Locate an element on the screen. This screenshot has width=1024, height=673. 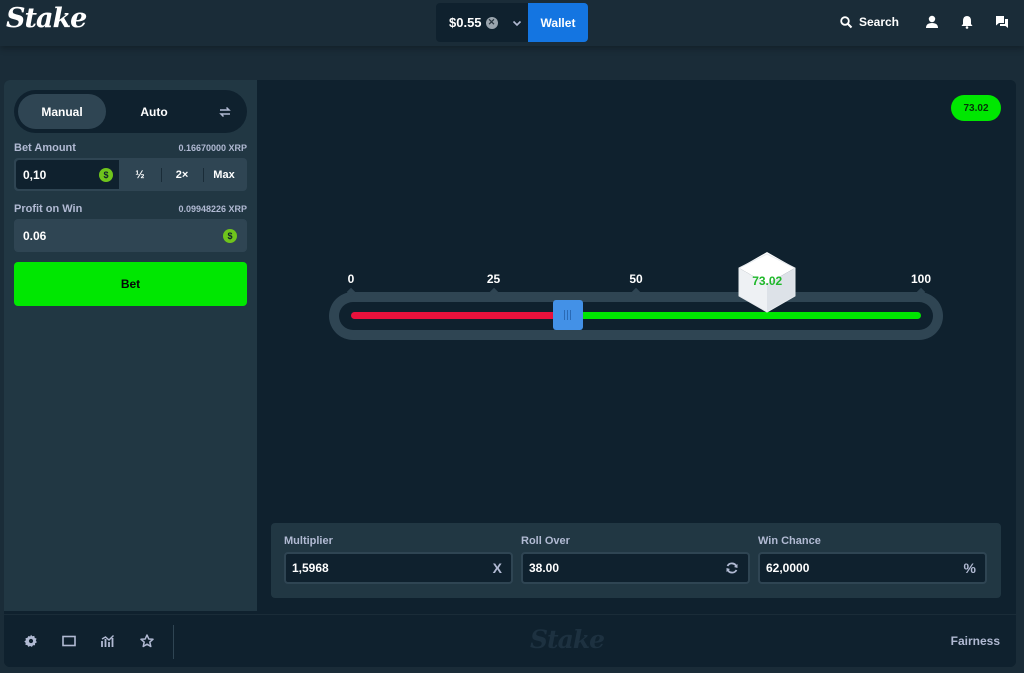
percent-icon: % is located at coordinates (969, 568).